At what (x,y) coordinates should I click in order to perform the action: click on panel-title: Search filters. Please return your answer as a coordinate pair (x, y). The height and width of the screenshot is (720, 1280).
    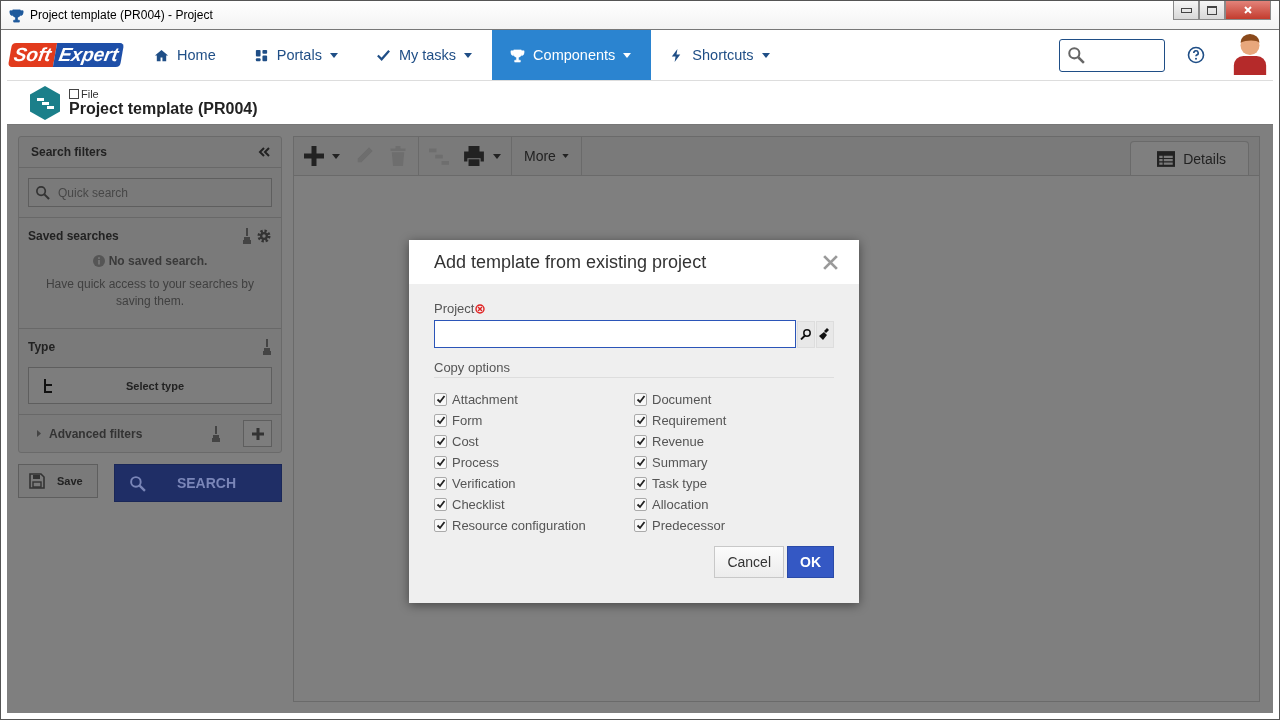
    Looking at the image, I should click on (69, 152).